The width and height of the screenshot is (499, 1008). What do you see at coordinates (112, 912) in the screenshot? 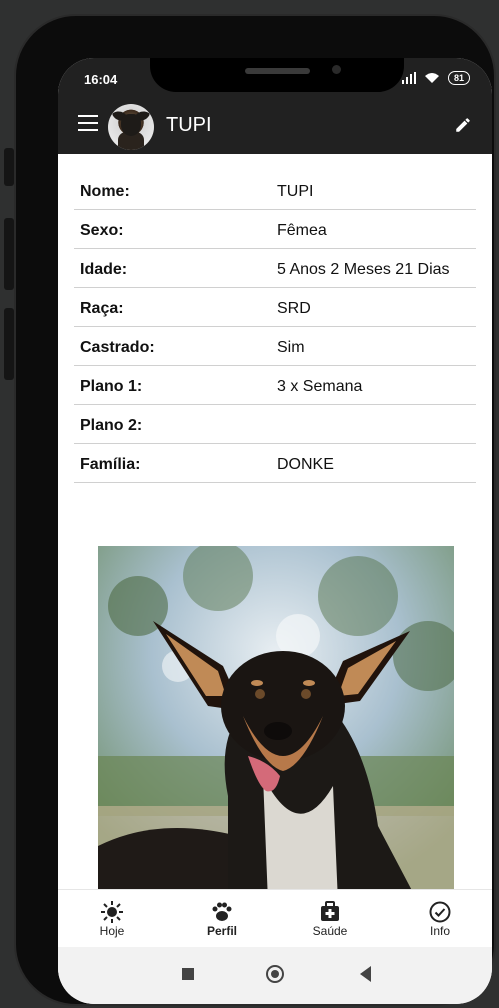
I see `sun-icon` at bounding box center [112, 912].